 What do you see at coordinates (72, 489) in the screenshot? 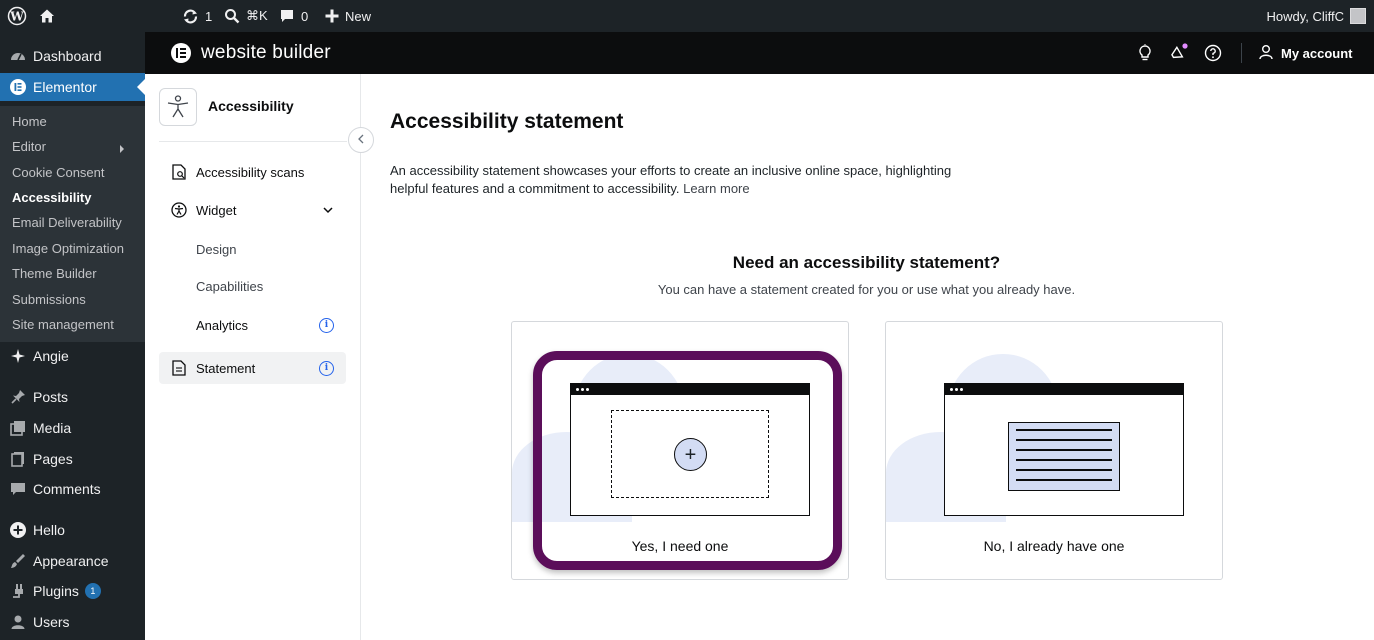
I see `menu-comments: Comments` at bounding box center [72, 489].